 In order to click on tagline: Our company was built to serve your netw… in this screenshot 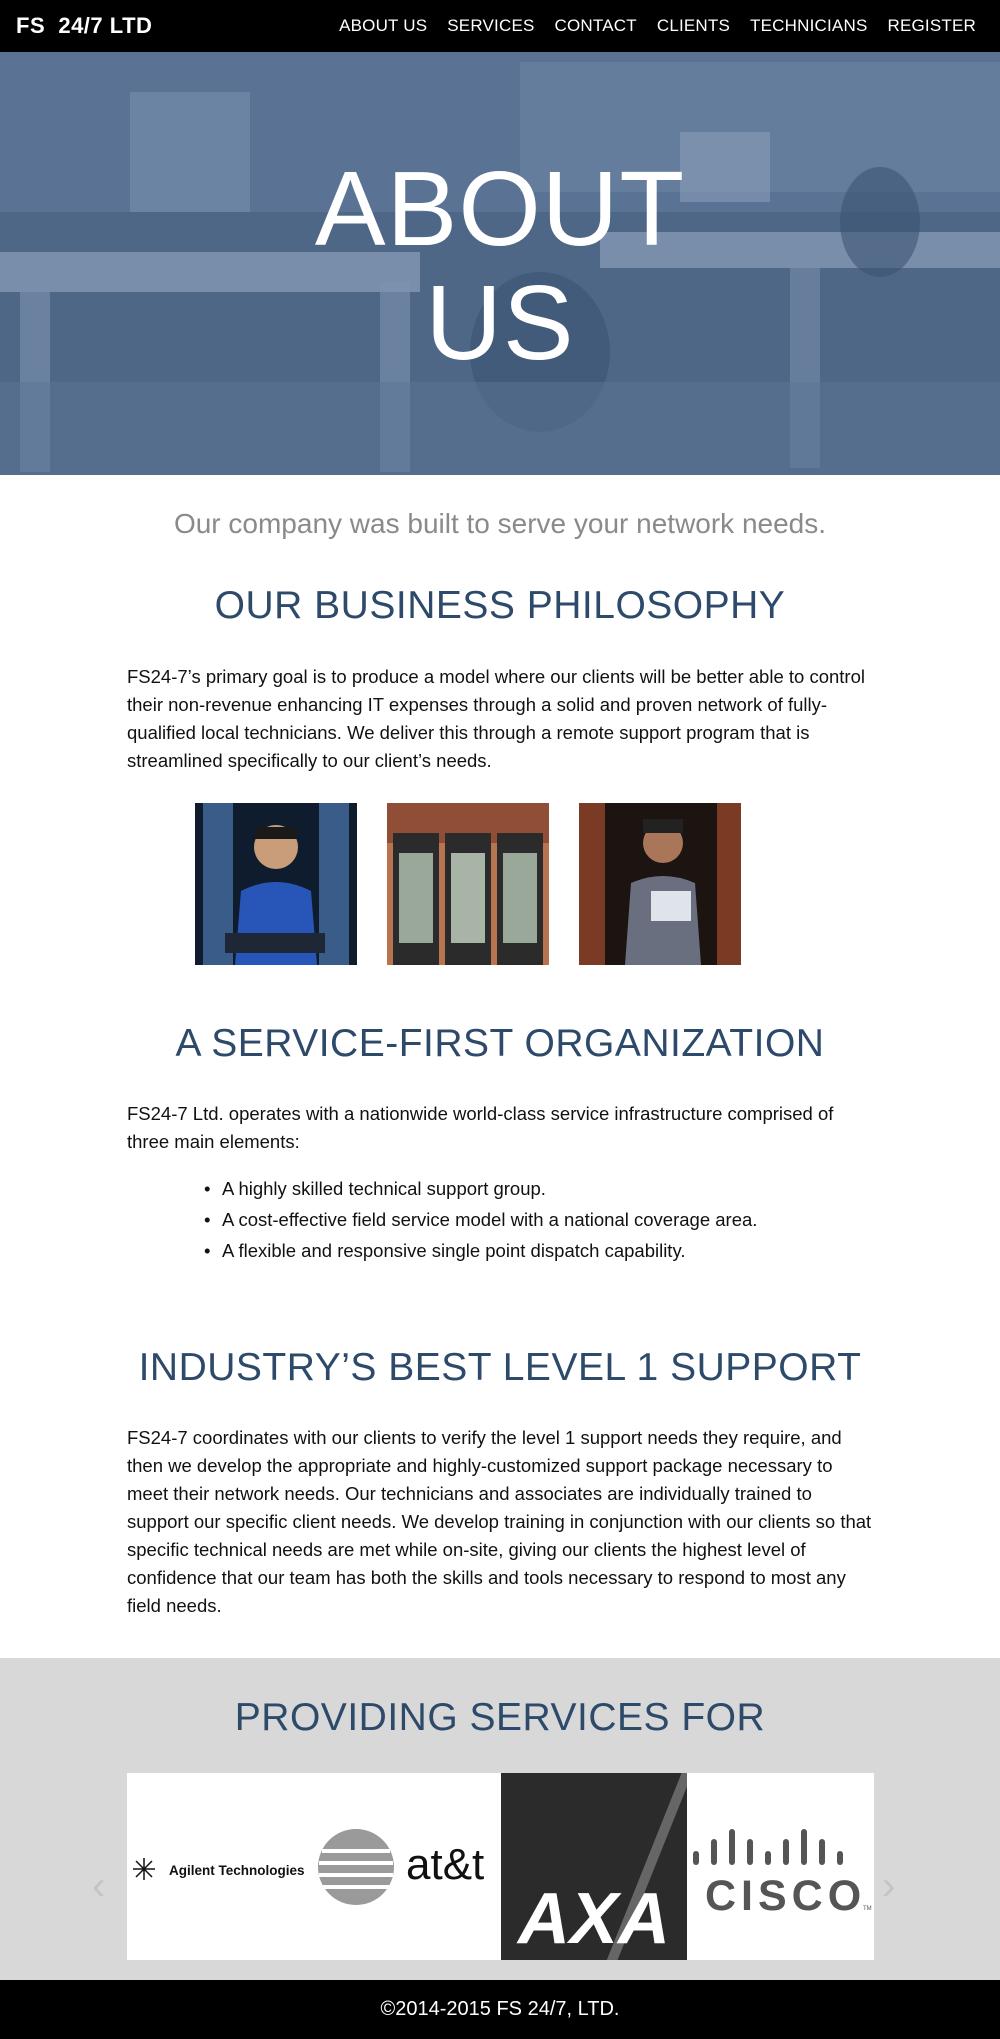, I will do `click(500, 523)`.